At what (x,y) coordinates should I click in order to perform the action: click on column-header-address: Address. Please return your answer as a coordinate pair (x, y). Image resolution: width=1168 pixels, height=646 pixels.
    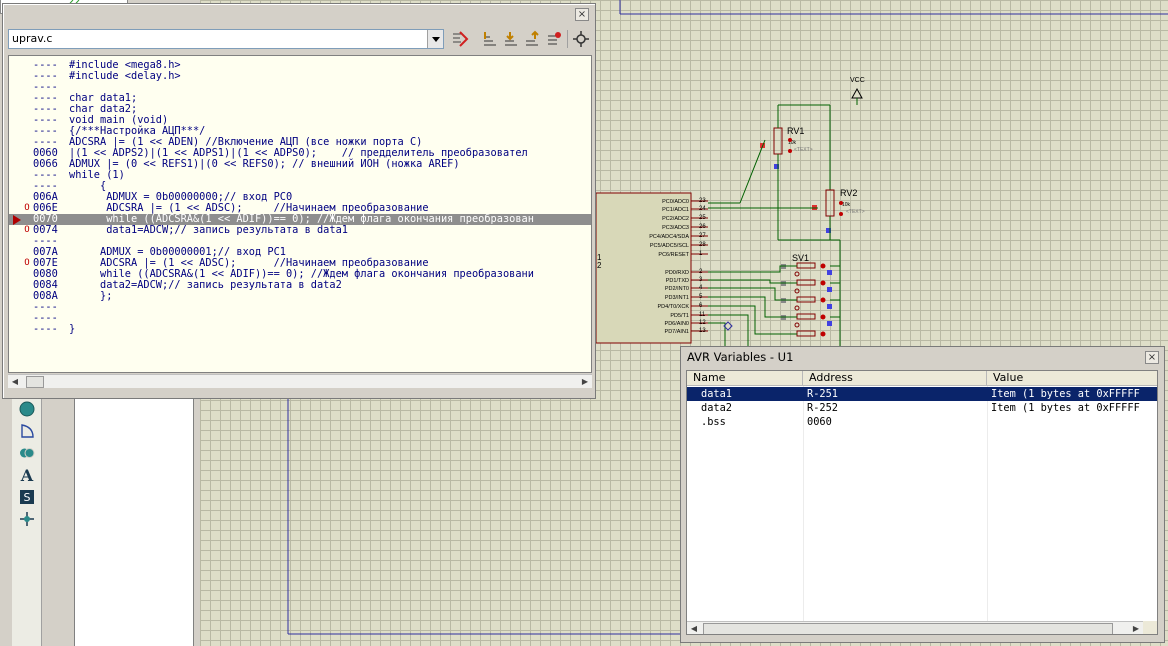
    Looking at the image, I should click on (895, 378).